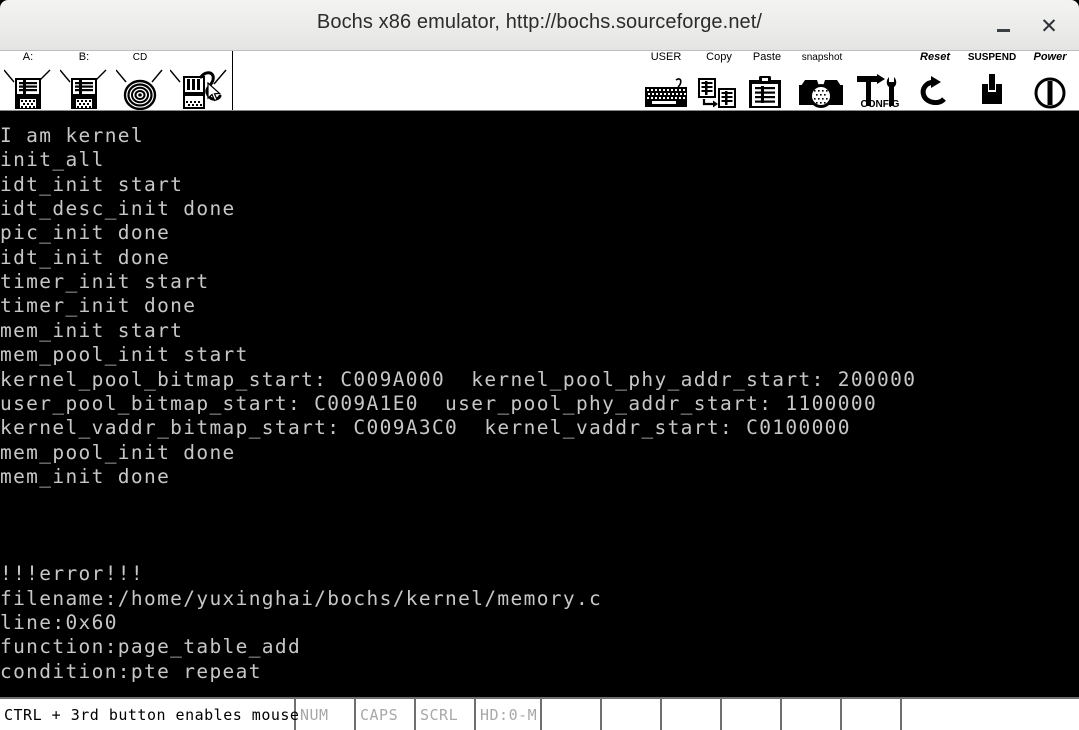 The width and height of the screenshot is (1079, 730). What do you see at coordinates (767, 89) in the screenshot?
I see `paste-icon` at bounding box center [767, 89].